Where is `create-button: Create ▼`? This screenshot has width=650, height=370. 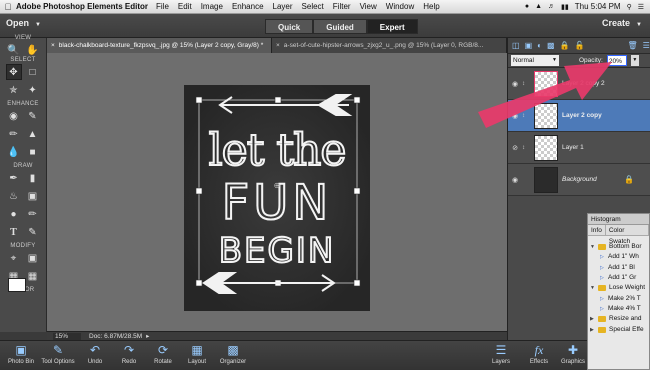 create-button: Create ▼ is located at coordinates (622, 23).